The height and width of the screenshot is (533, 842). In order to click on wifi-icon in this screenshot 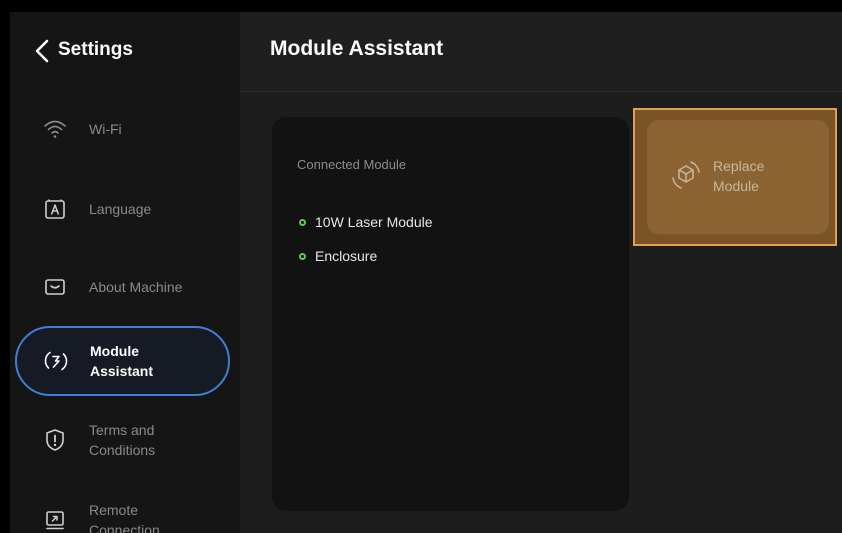, I will do `click(55, 129)`.